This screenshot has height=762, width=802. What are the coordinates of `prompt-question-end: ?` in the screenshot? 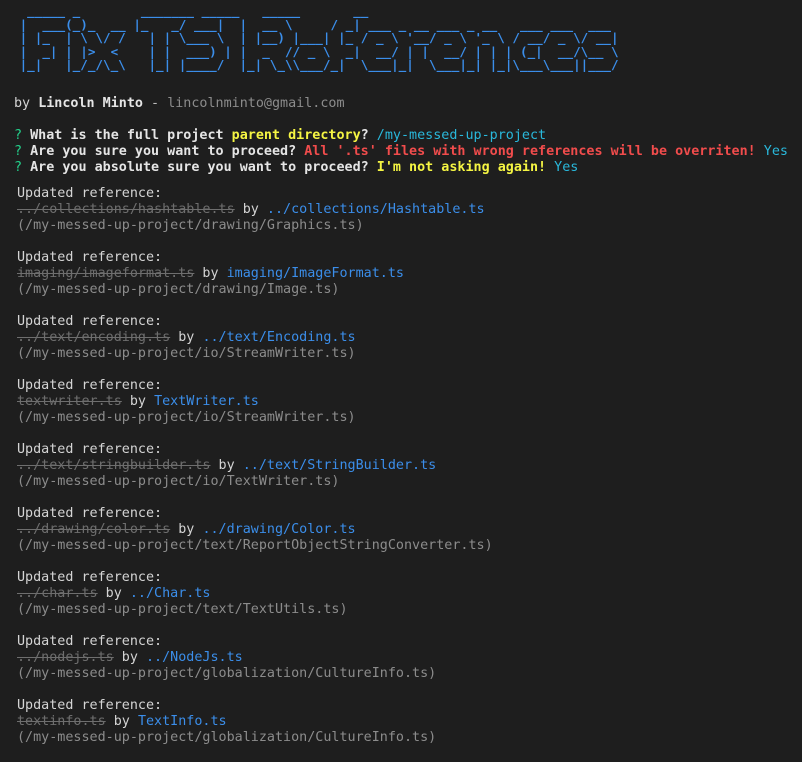 It's located at (364, 135).